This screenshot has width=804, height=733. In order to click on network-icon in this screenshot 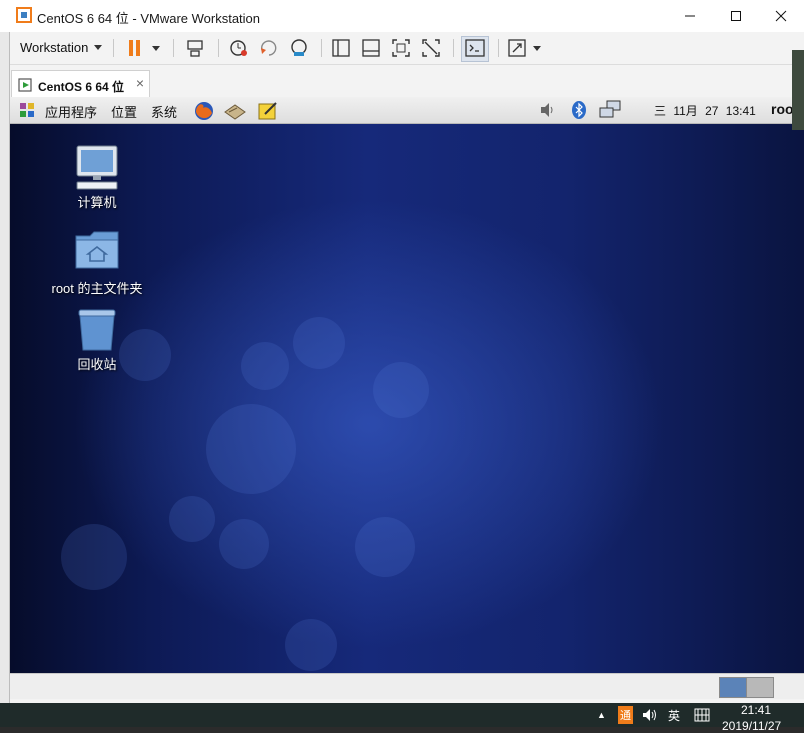, I will do `click(610, 110)`.